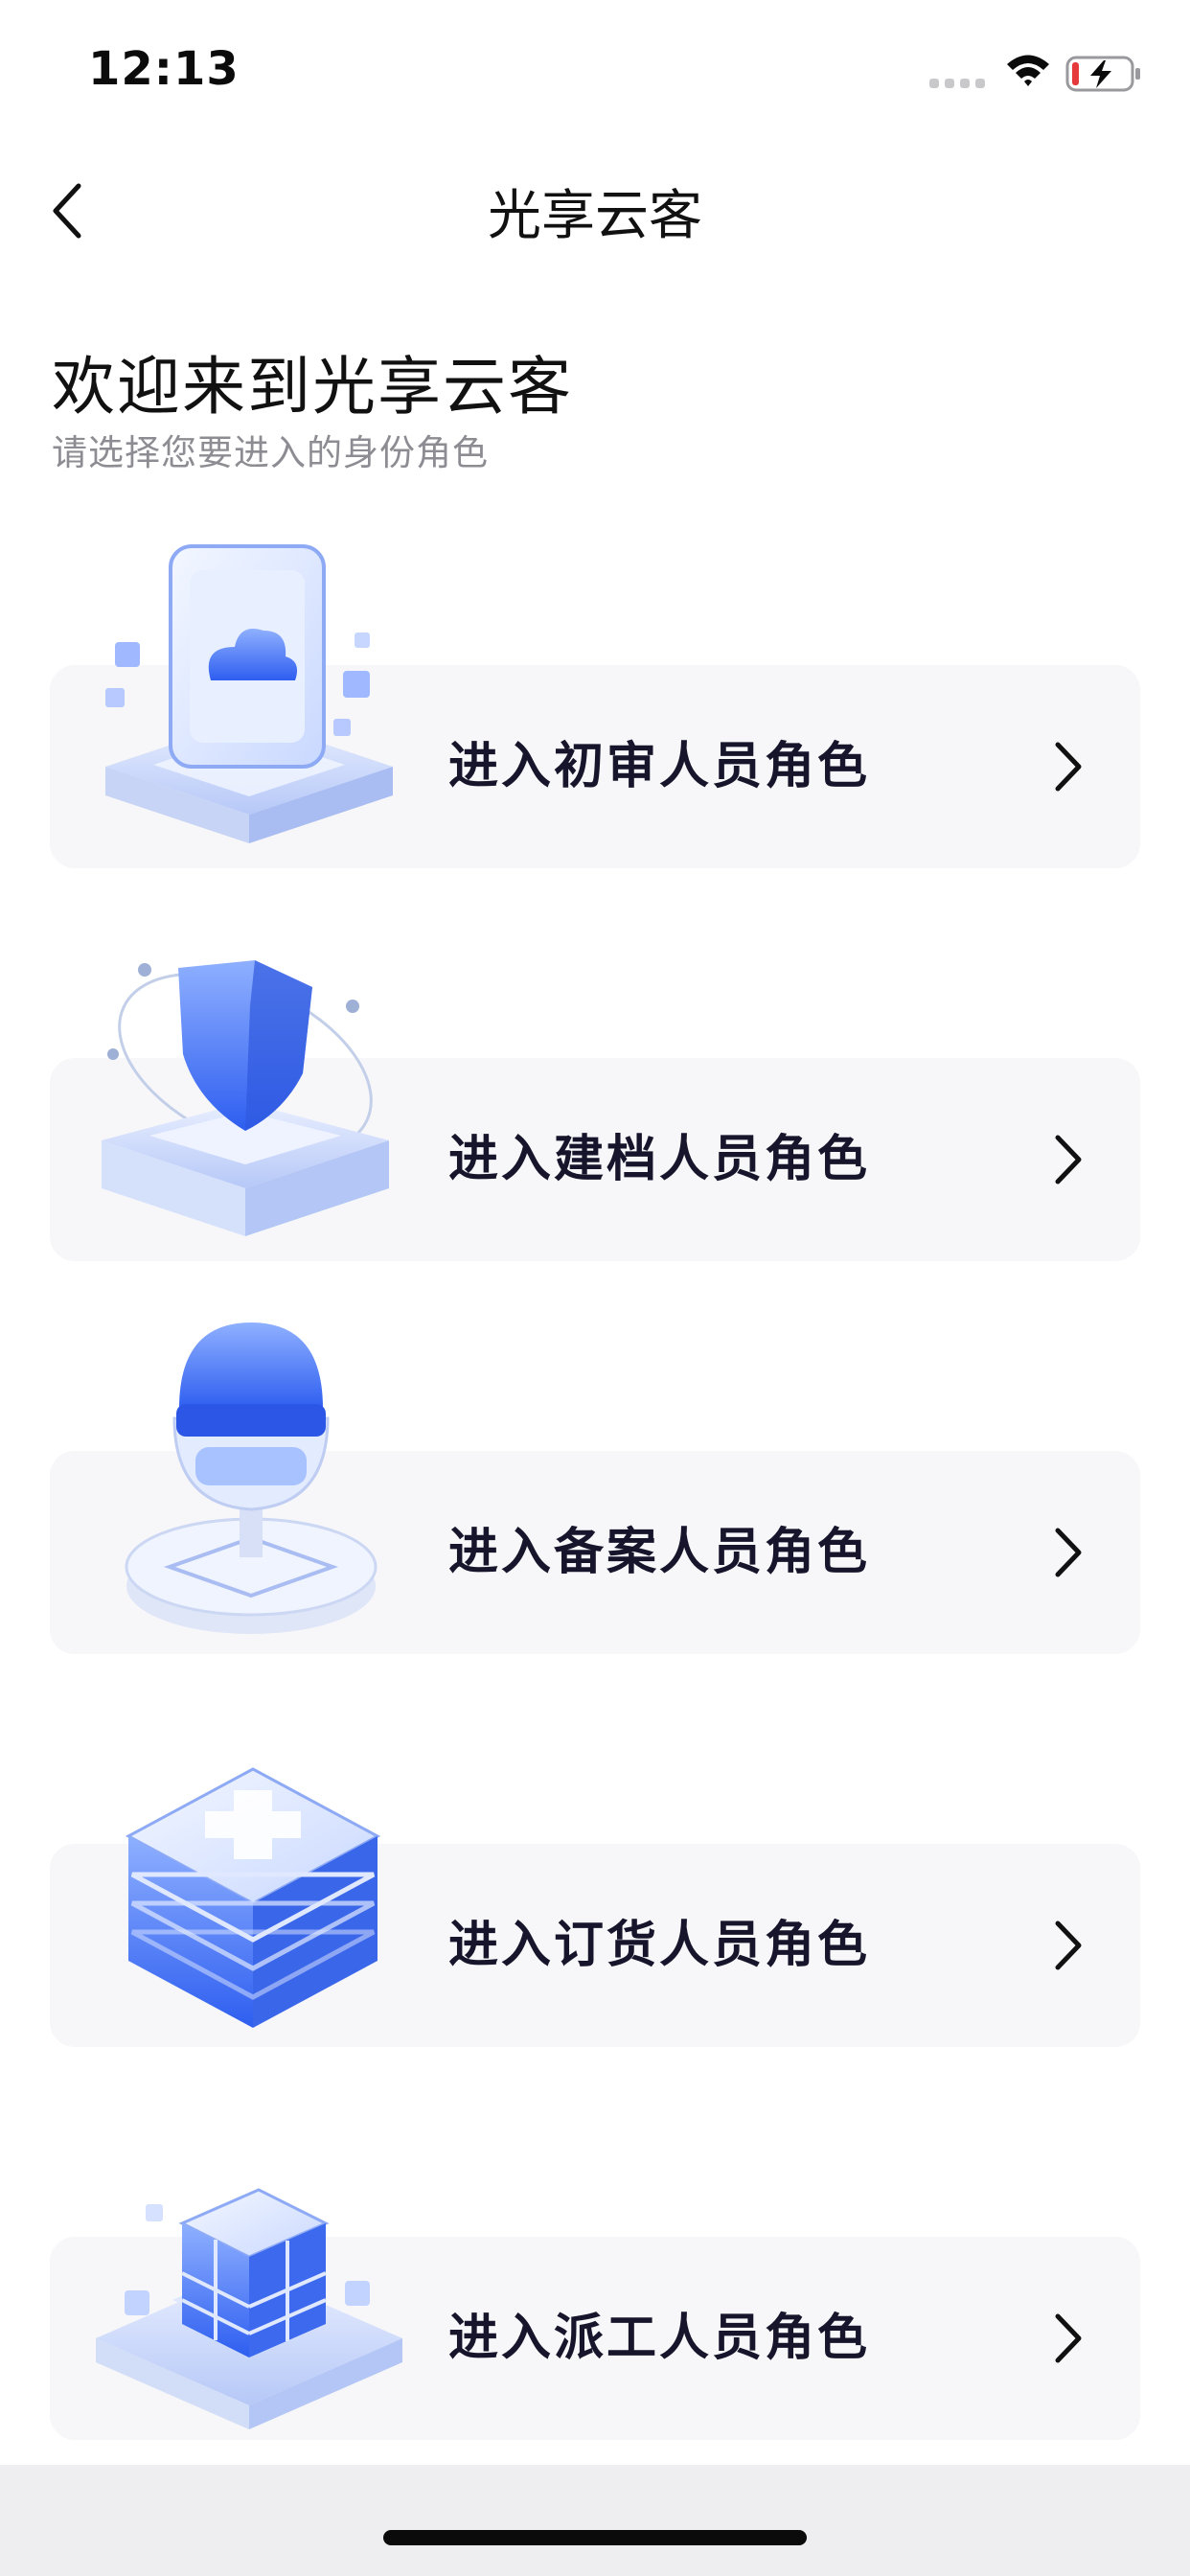  Describe the element at coordinates (164, 69) in the screenshot. I see `status-time: 12:13` at that location.